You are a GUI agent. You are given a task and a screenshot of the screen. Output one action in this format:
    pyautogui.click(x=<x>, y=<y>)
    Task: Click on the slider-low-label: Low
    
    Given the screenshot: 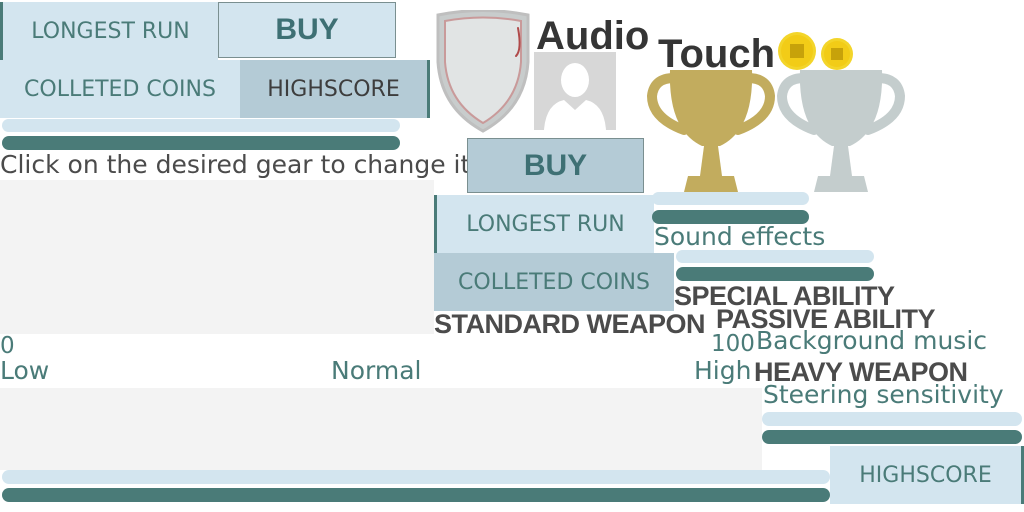 What is the action you would take?
    pyautogui.click(x=25, y=370)
    